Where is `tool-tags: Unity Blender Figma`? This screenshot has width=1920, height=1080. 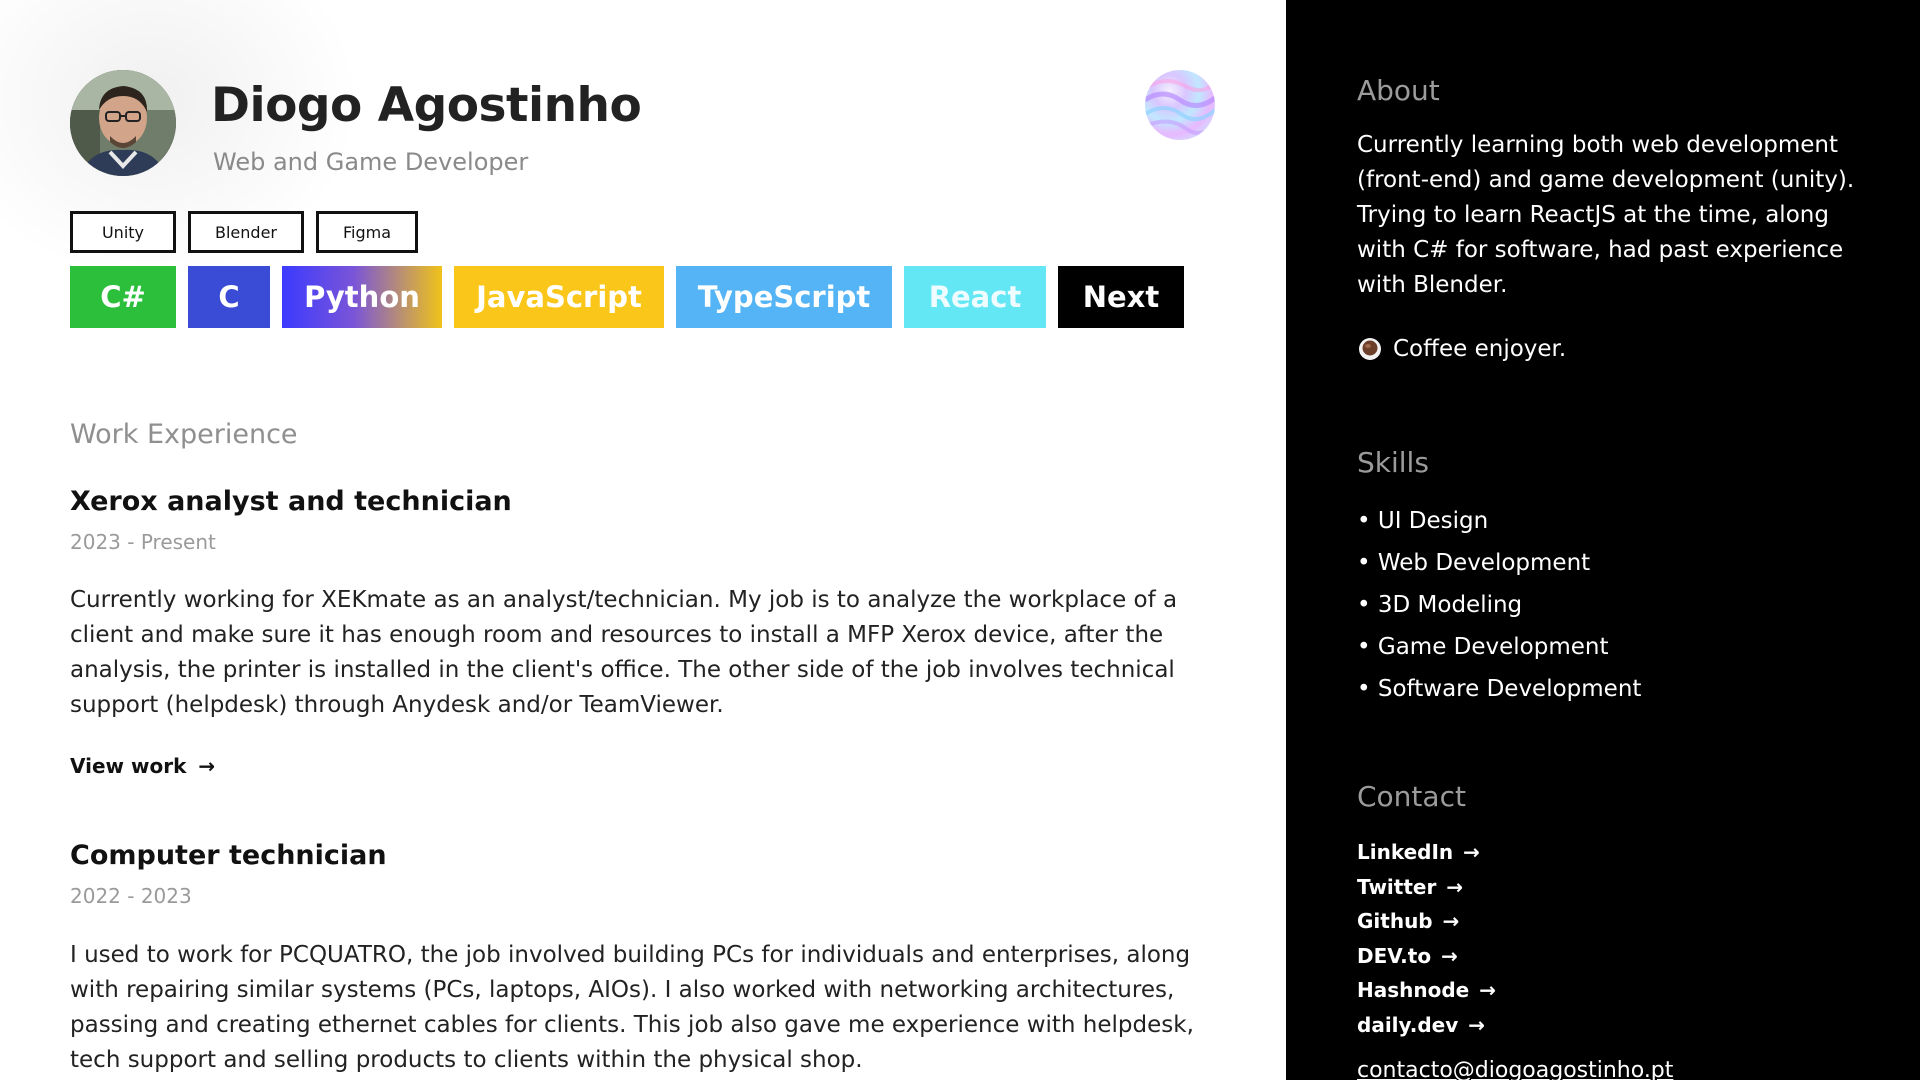 tool-tags: Unity Blender Figma is located at coordinates (244, 232).